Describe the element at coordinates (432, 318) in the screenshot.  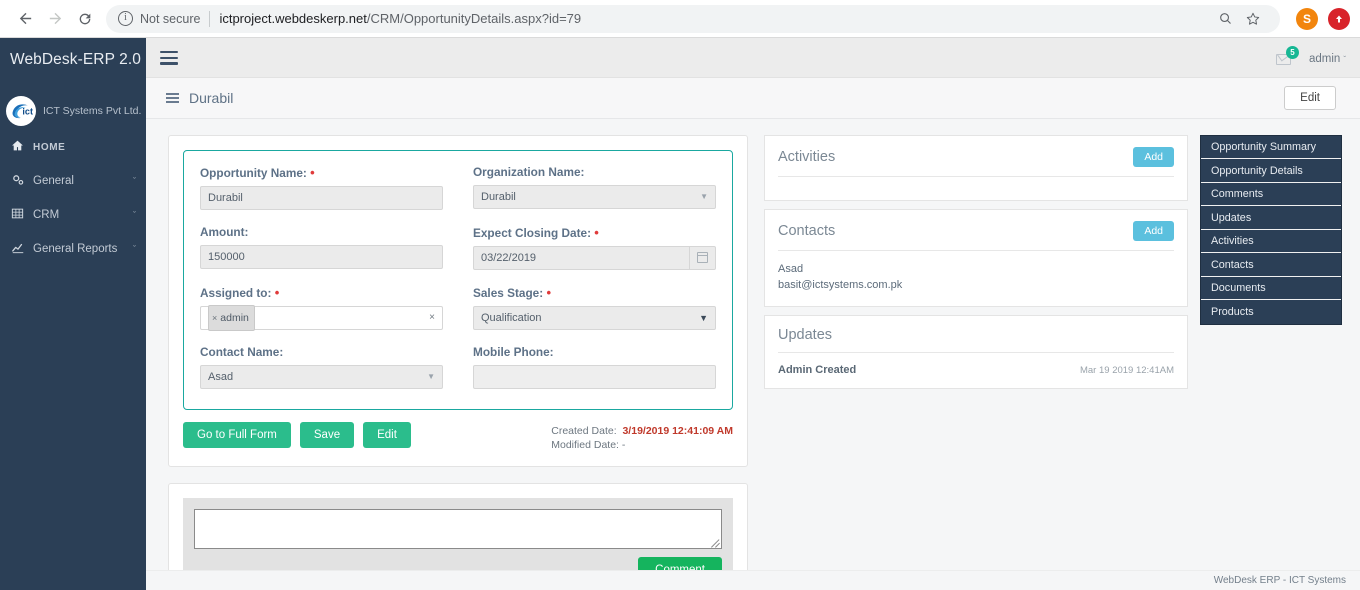
I see `clear-all-icon: ×` at that location.